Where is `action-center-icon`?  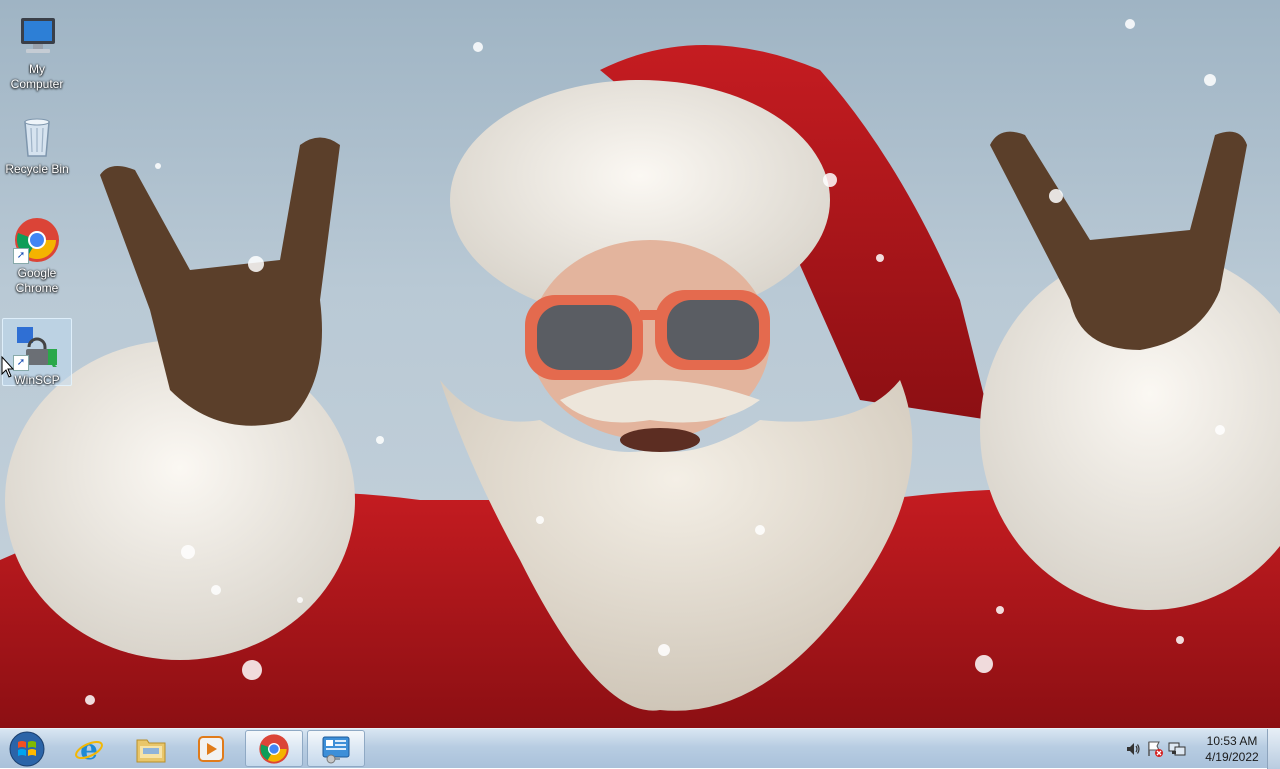
action-center-icon is located at coordinates (1155, 749).